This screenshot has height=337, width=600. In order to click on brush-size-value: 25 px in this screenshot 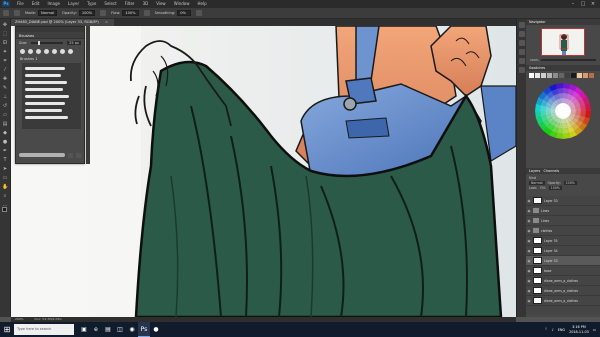, I will do `click(74, 43)`.